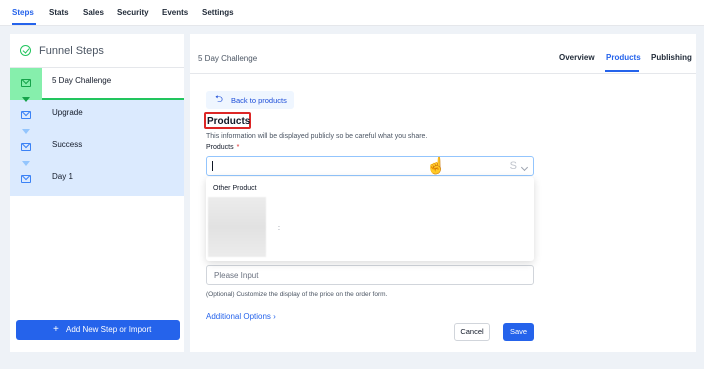 The image size is (704, 369). Describe the element at coordinates (97, 180) in the screenshot. I see `sidebar-step-day-1: Day 1` at that location.